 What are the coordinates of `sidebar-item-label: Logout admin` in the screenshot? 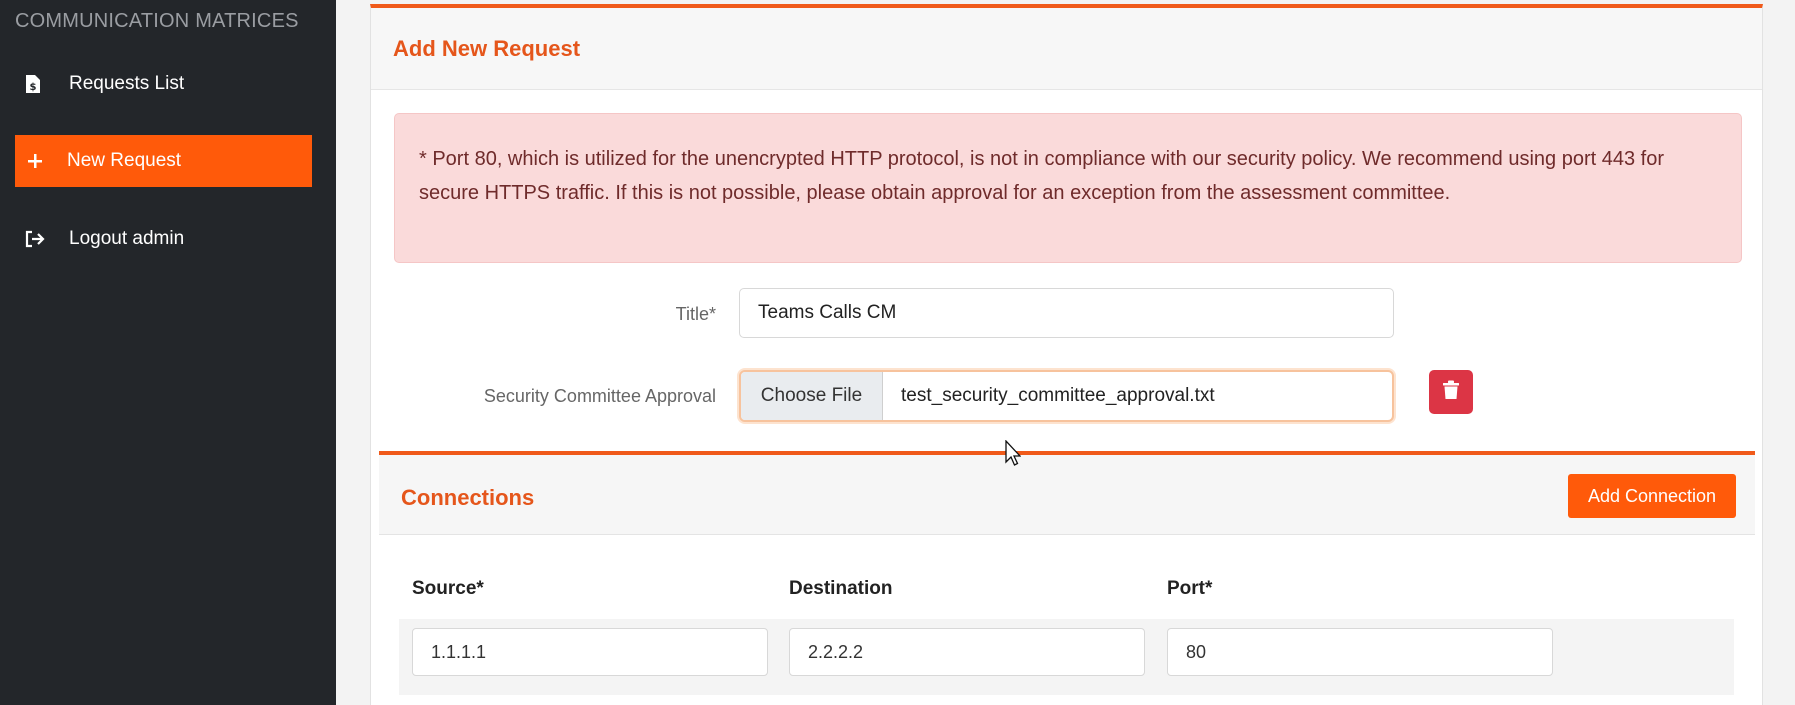 It's located at (127, 238).